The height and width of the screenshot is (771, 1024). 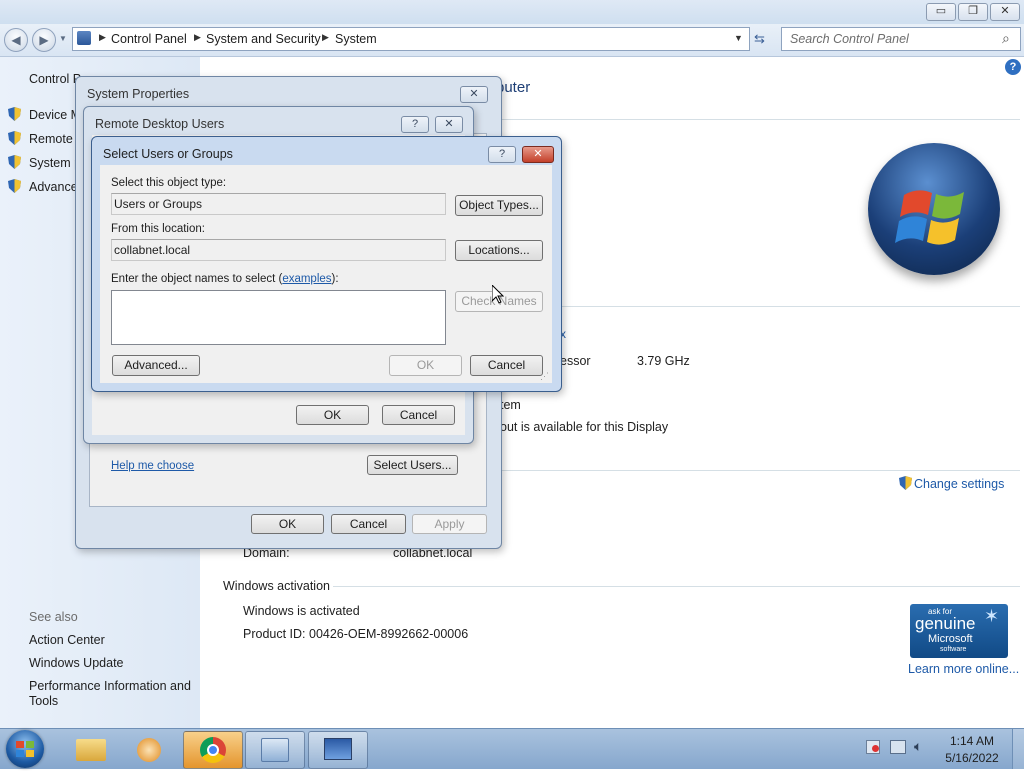 What do you see at coordinates (63, 38) in the screenshot?
I see `recent-pages-dropdown-icon: ▼` at bounding box center [63, 38].